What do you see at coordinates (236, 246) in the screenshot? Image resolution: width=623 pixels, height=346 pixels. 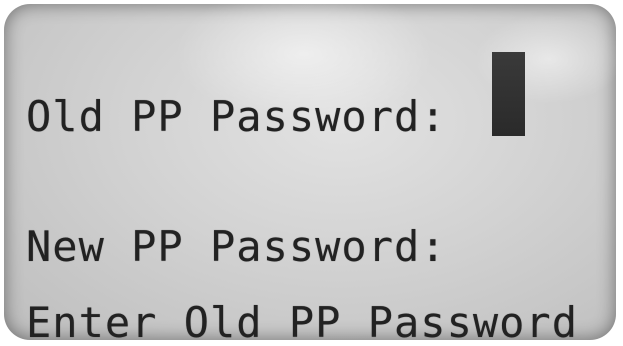 I see `new-password-label: New PP Password:` at bounding box center [236, 246].